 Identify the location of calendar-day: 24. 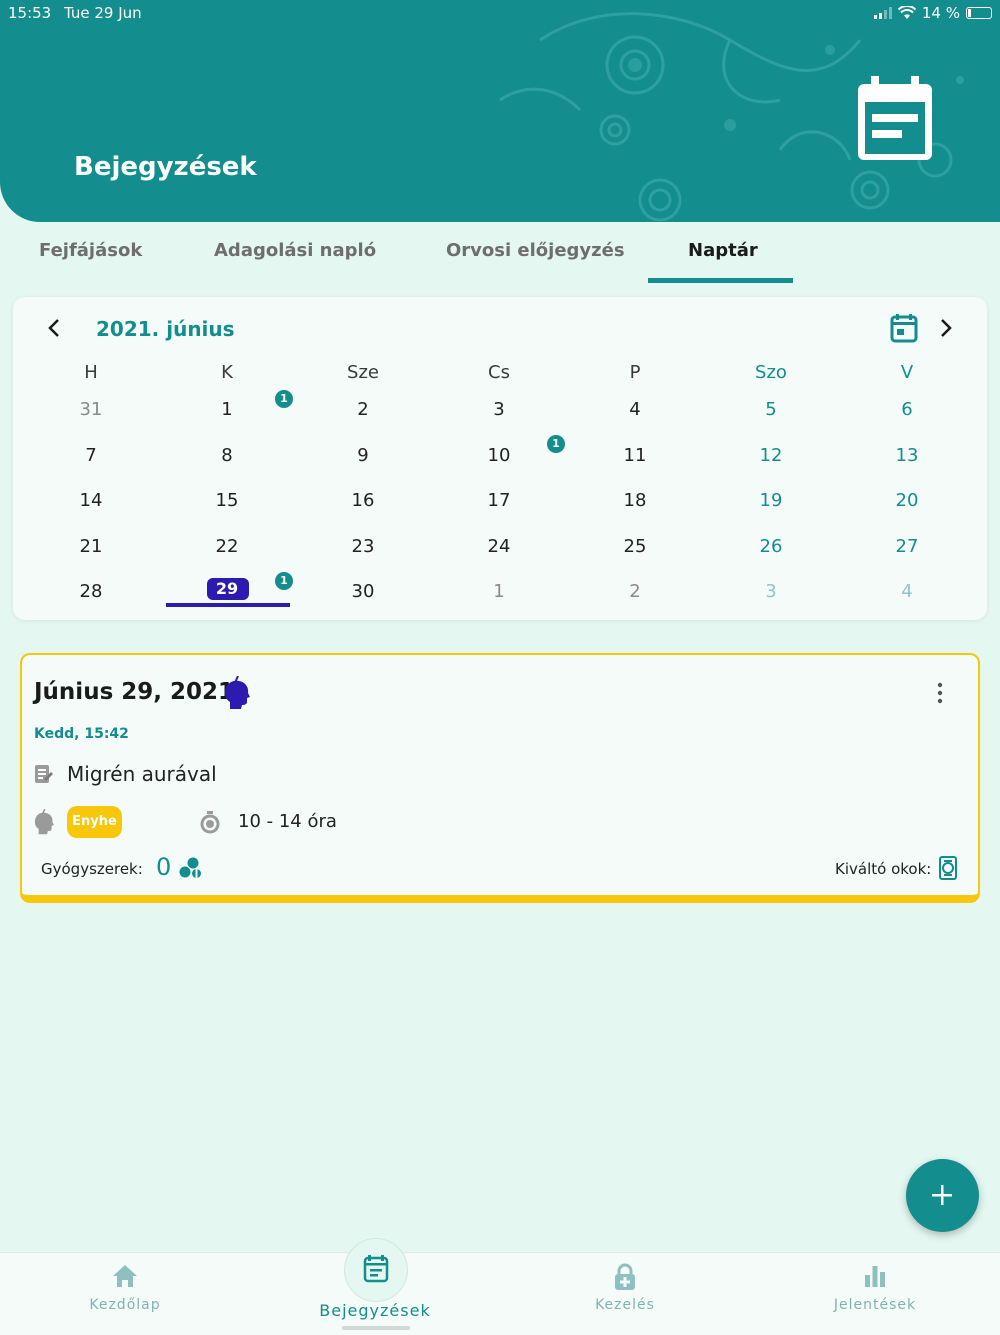
(499, 546).